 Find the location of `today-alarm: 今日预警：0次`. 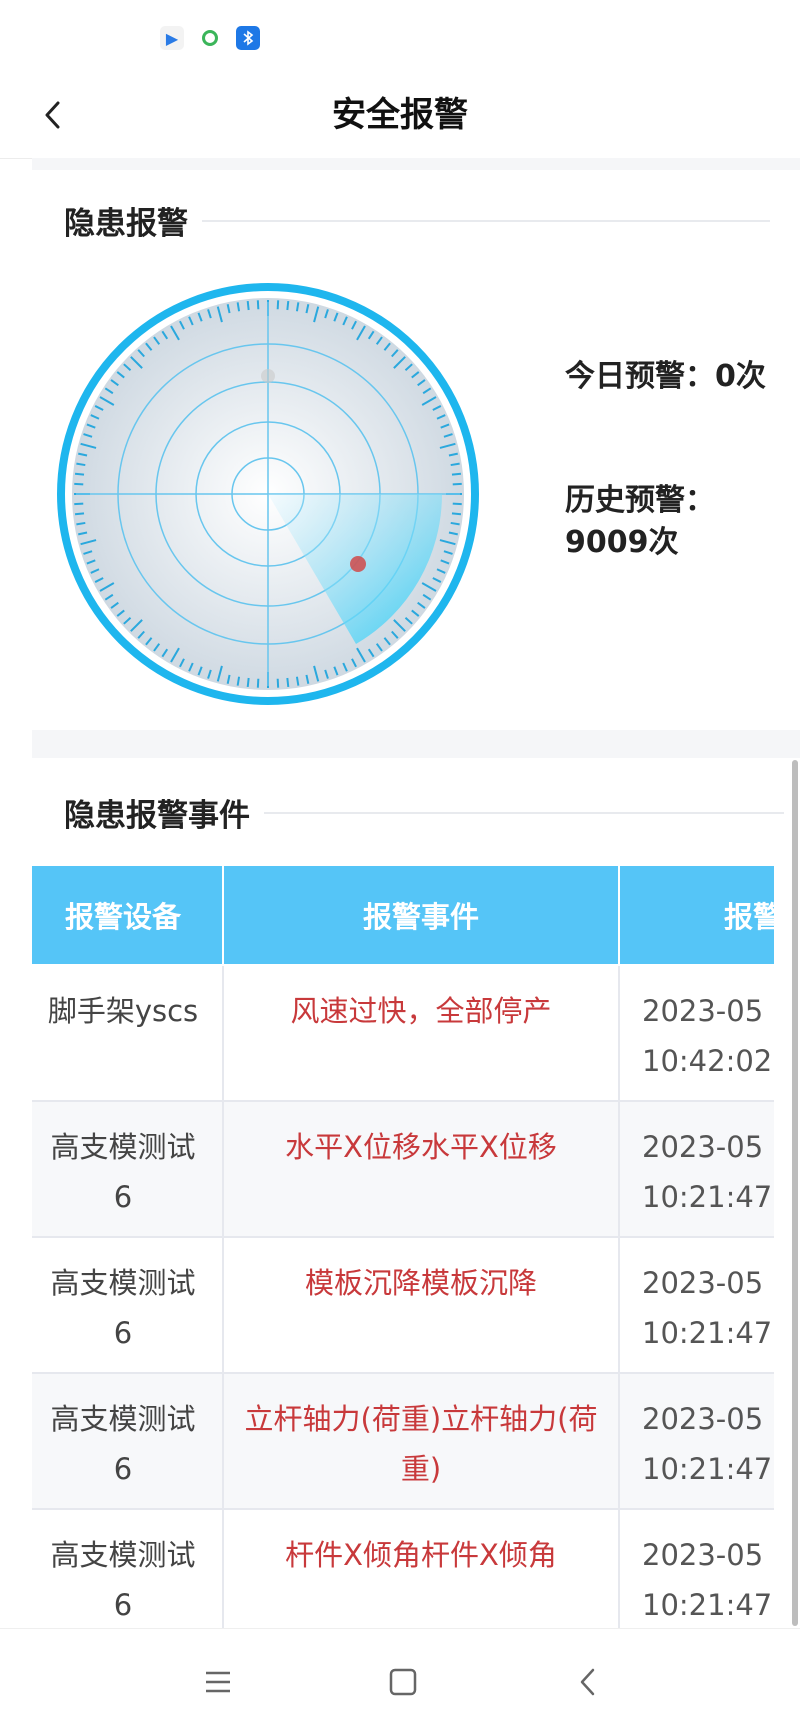

today-alarm: 今日预警：0次 is located at coordinates (682, 377).